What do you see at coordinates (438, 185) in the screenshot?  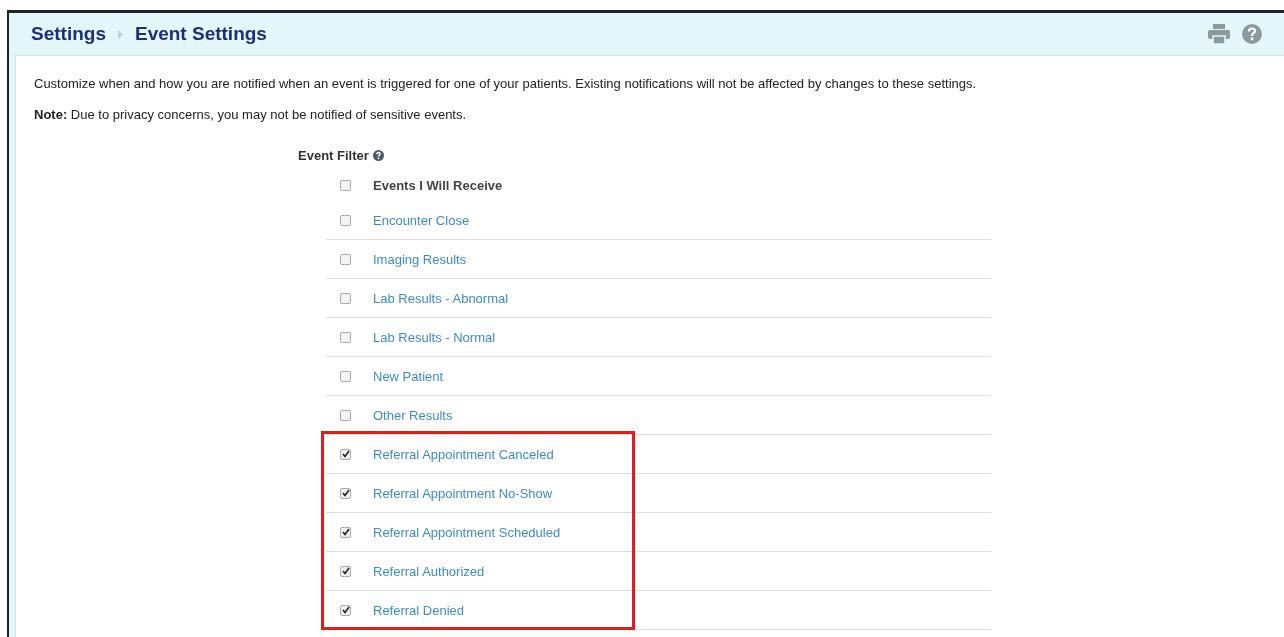 I see `select-all-label: Events I Will Receive` at bounding box center [438, 185].